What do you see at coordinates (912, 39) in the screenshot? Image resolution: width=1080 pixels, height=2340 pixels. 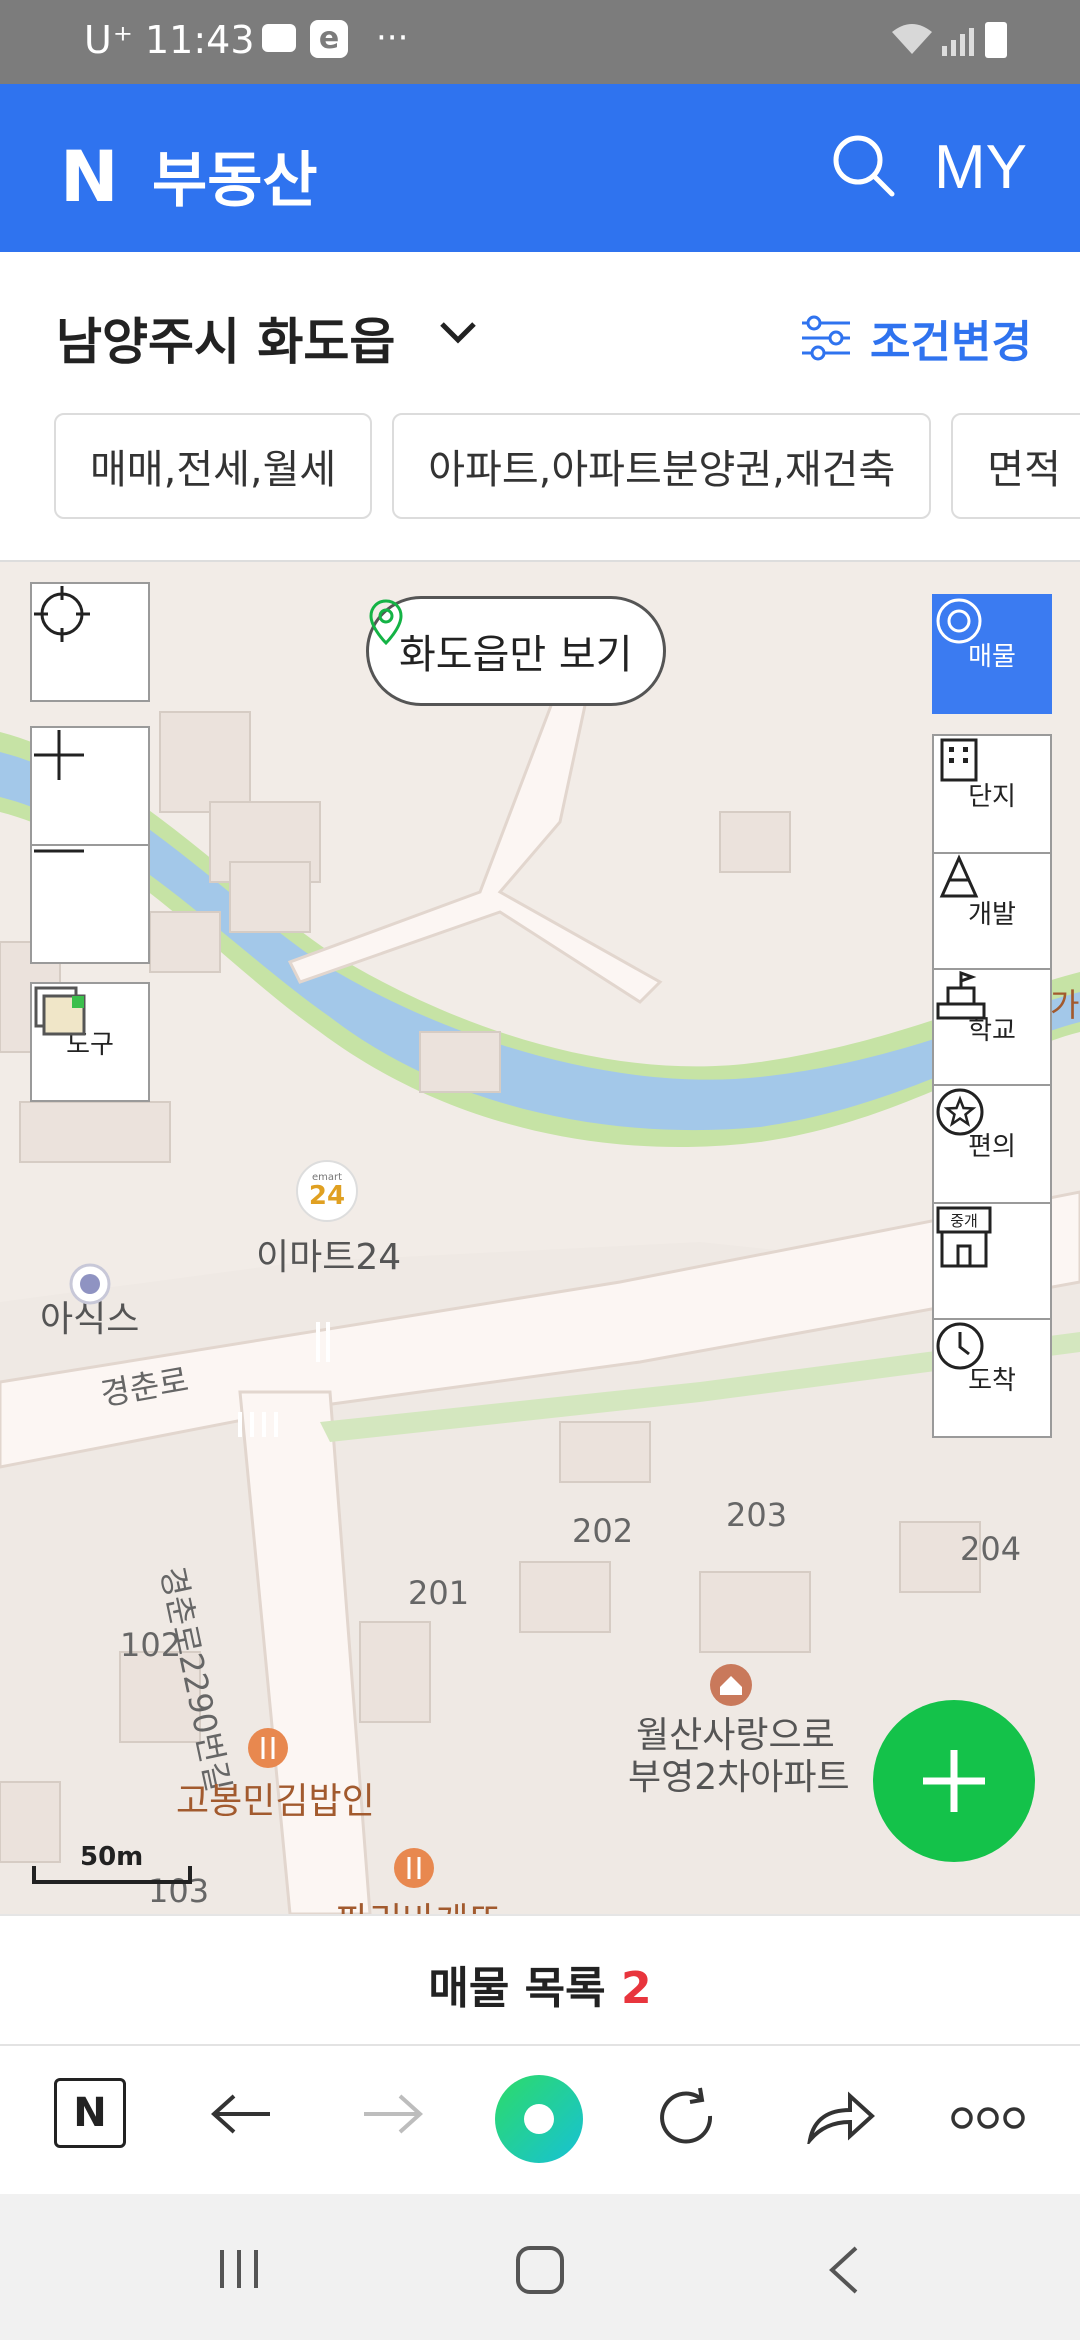 I see `wifi-icon` at bounding box center [912, 39].